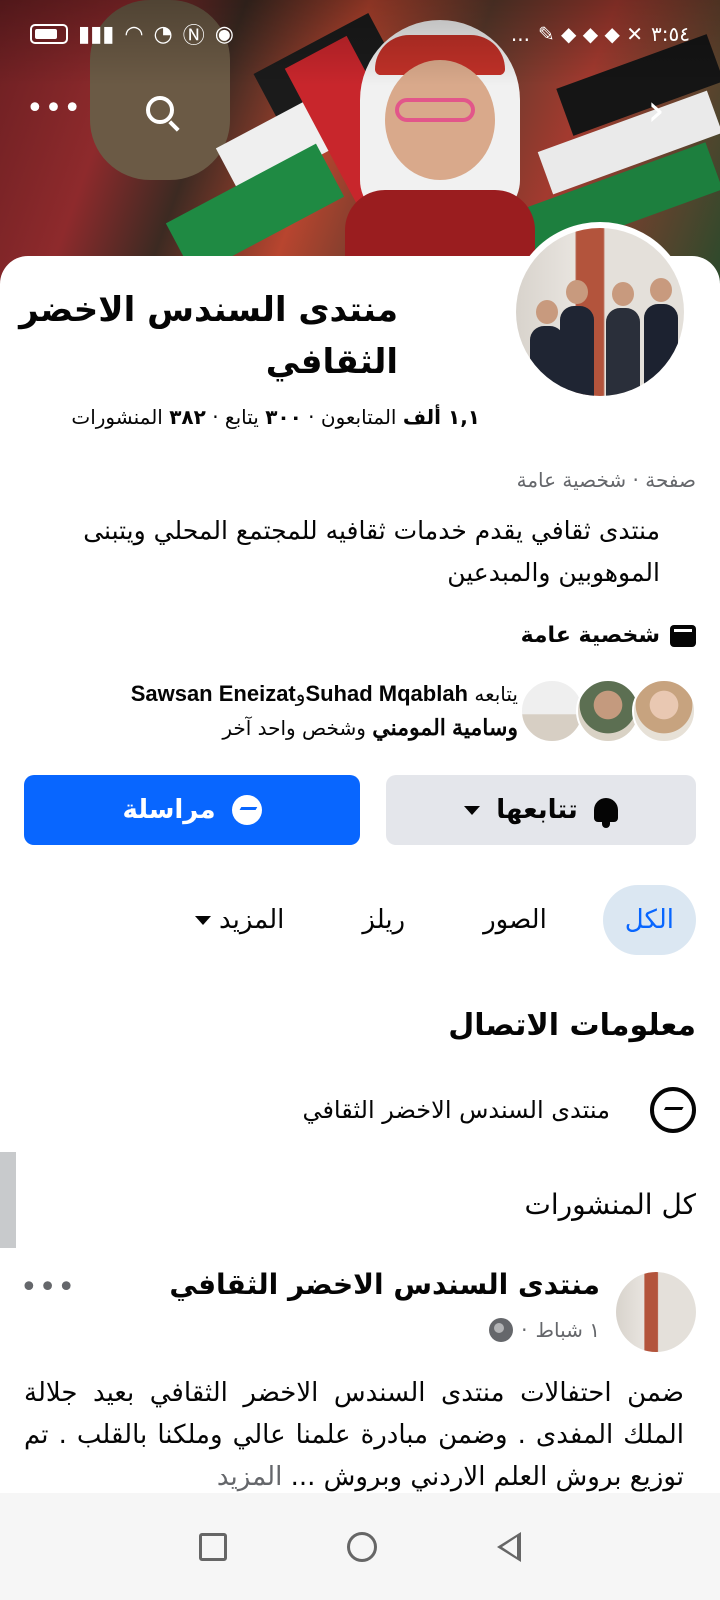 The image size is (720, 1600). What do you see at coordinates (600, 312) in the screenshot?
I see `profile-avatar` at bounding box center [600, 312].